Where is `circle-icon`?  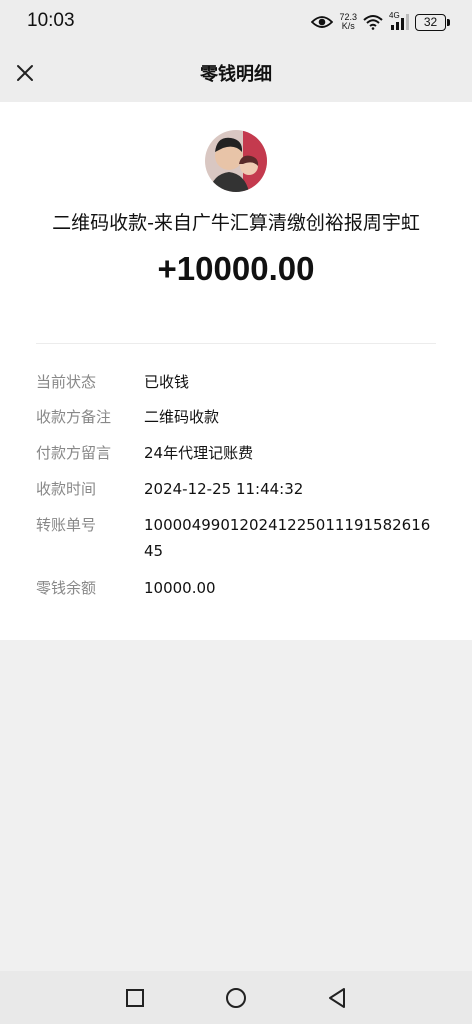 circle-icon is located at coordinates (236, 998).